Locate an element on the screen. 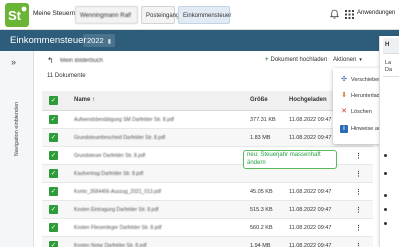  right-panel-text: La is located at coordinates (388, 63).